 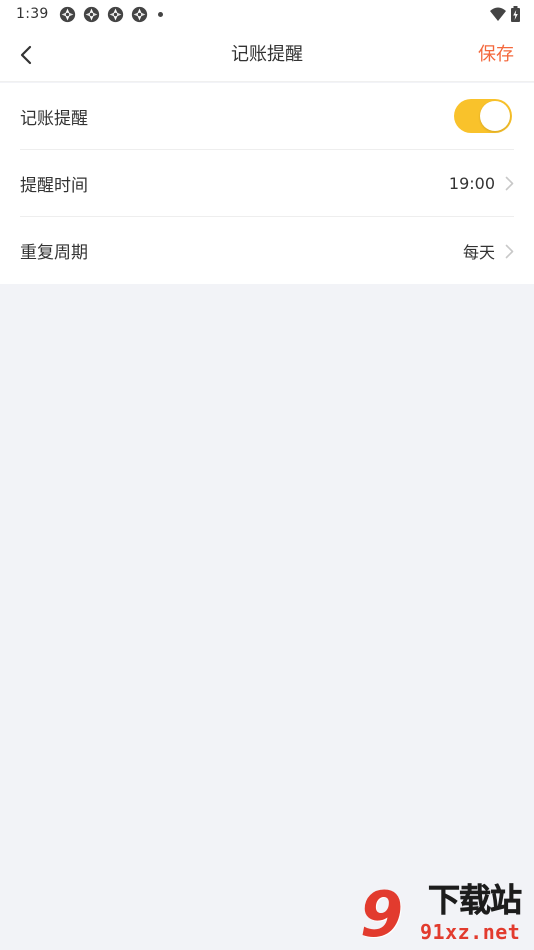 I want to click on setting-row-reminder: 记账提醒, so click(x=267, y=116).